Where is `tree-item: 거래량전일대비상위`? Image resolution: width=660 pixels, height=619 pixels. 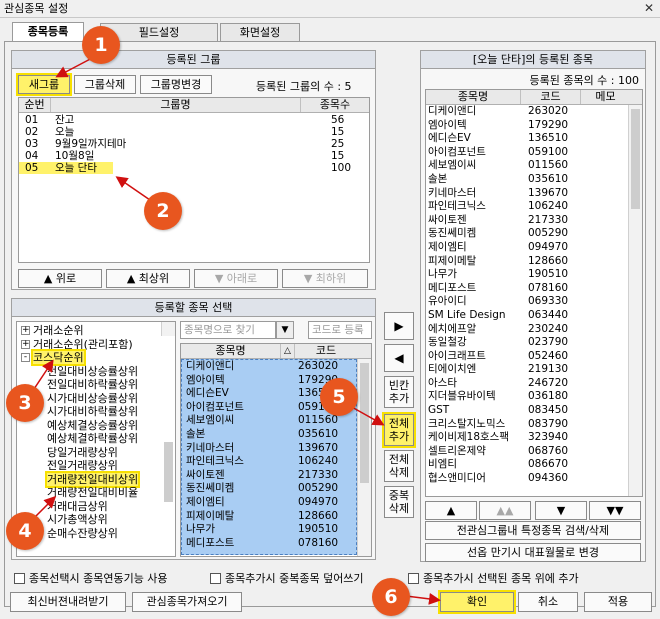
tree-item: 거래량전일대비상위 is located at coordinates (97, 479).